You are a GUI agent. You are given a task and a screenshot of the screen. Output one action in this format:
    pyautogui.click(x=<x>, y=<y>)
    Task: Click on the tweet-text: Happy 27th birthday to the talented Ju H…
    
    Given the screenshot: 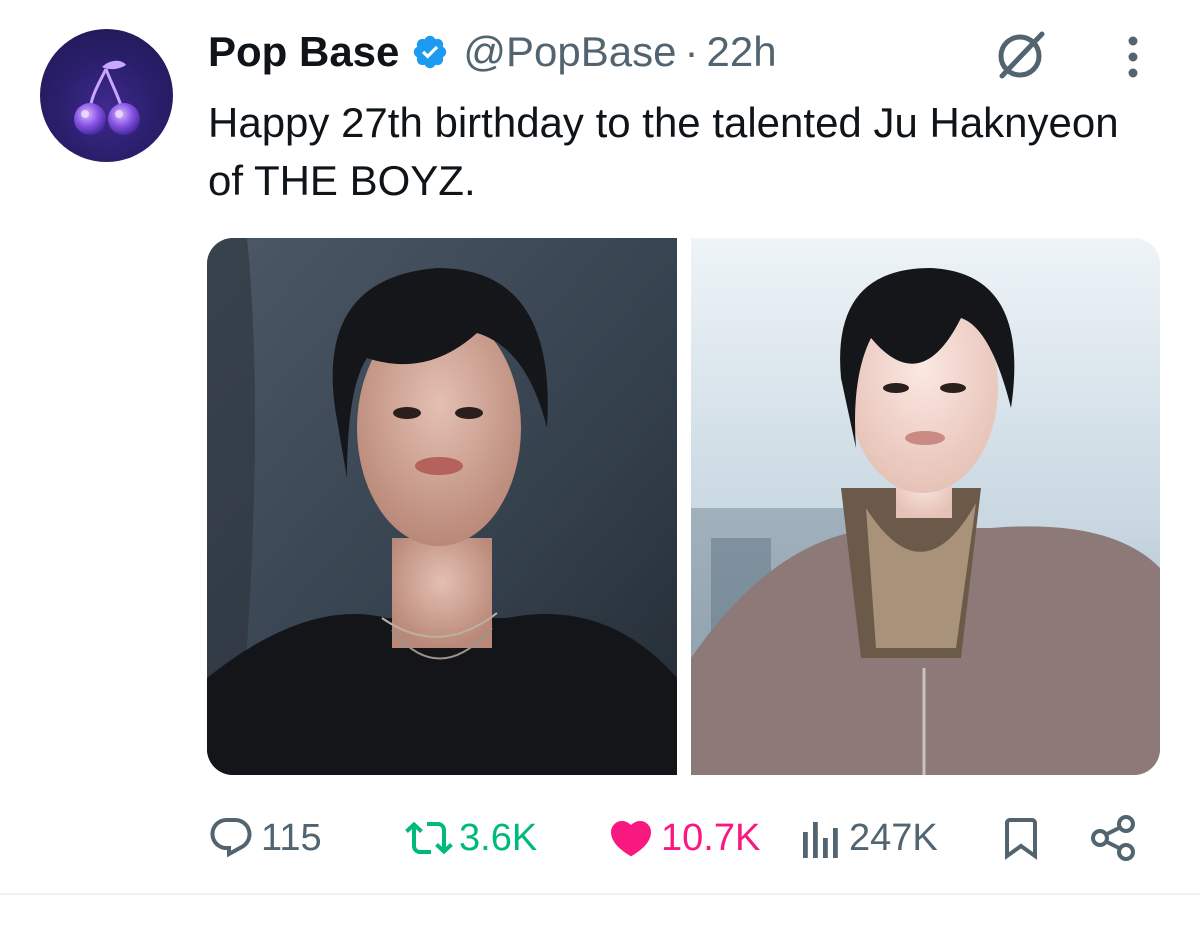 What is the action you would take?
    pyautogui.click(x=663, y=151)
    